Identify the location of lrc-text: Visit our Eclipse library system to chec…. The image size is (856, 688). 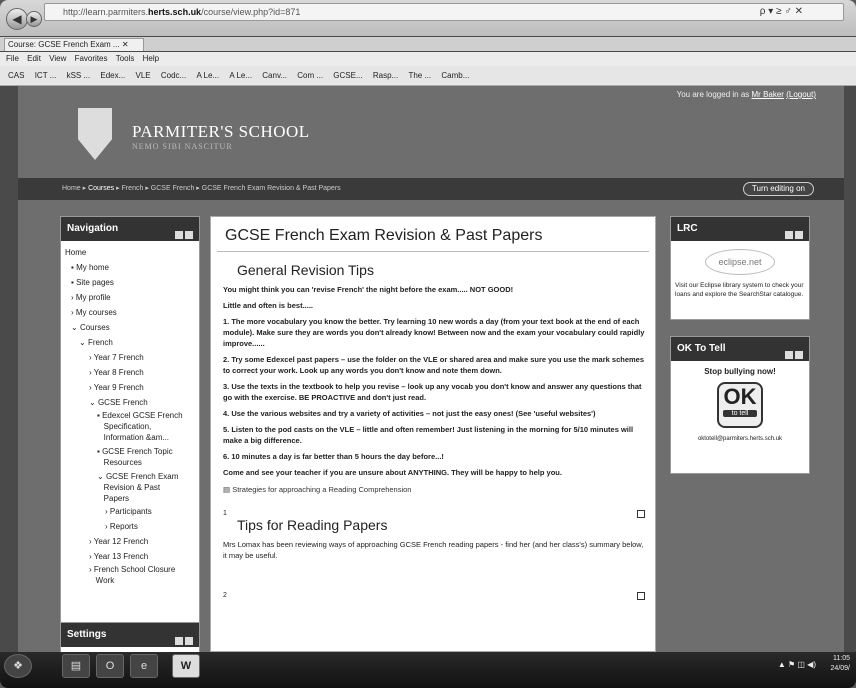
(739, 290).